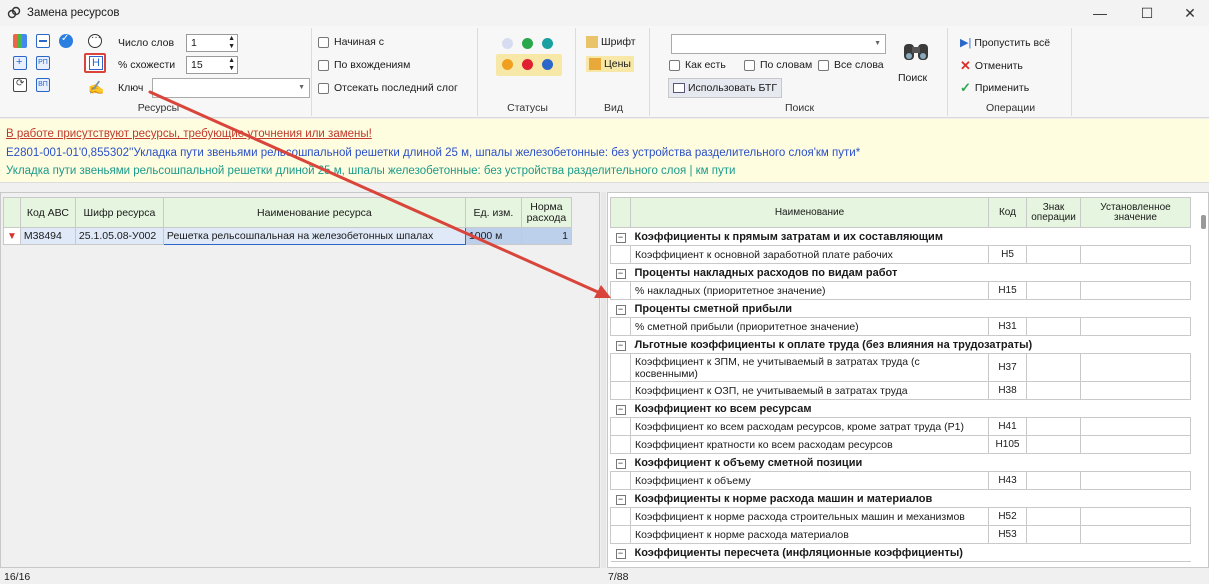 The height and width of the screenshot is (584, 1209). Describe the element at coordinates (1147, 13) in the screenshot. I see `maximize-button: ☐` at that location.